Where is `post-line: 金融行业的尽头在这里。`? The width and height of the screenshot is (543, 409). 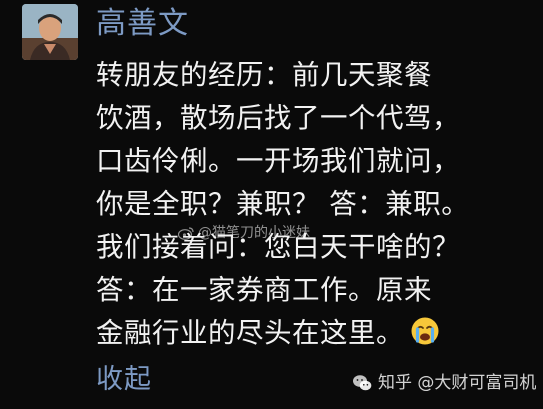
post-line: 金融行业的尽头在这里。 is located at coordinates (250, 333).